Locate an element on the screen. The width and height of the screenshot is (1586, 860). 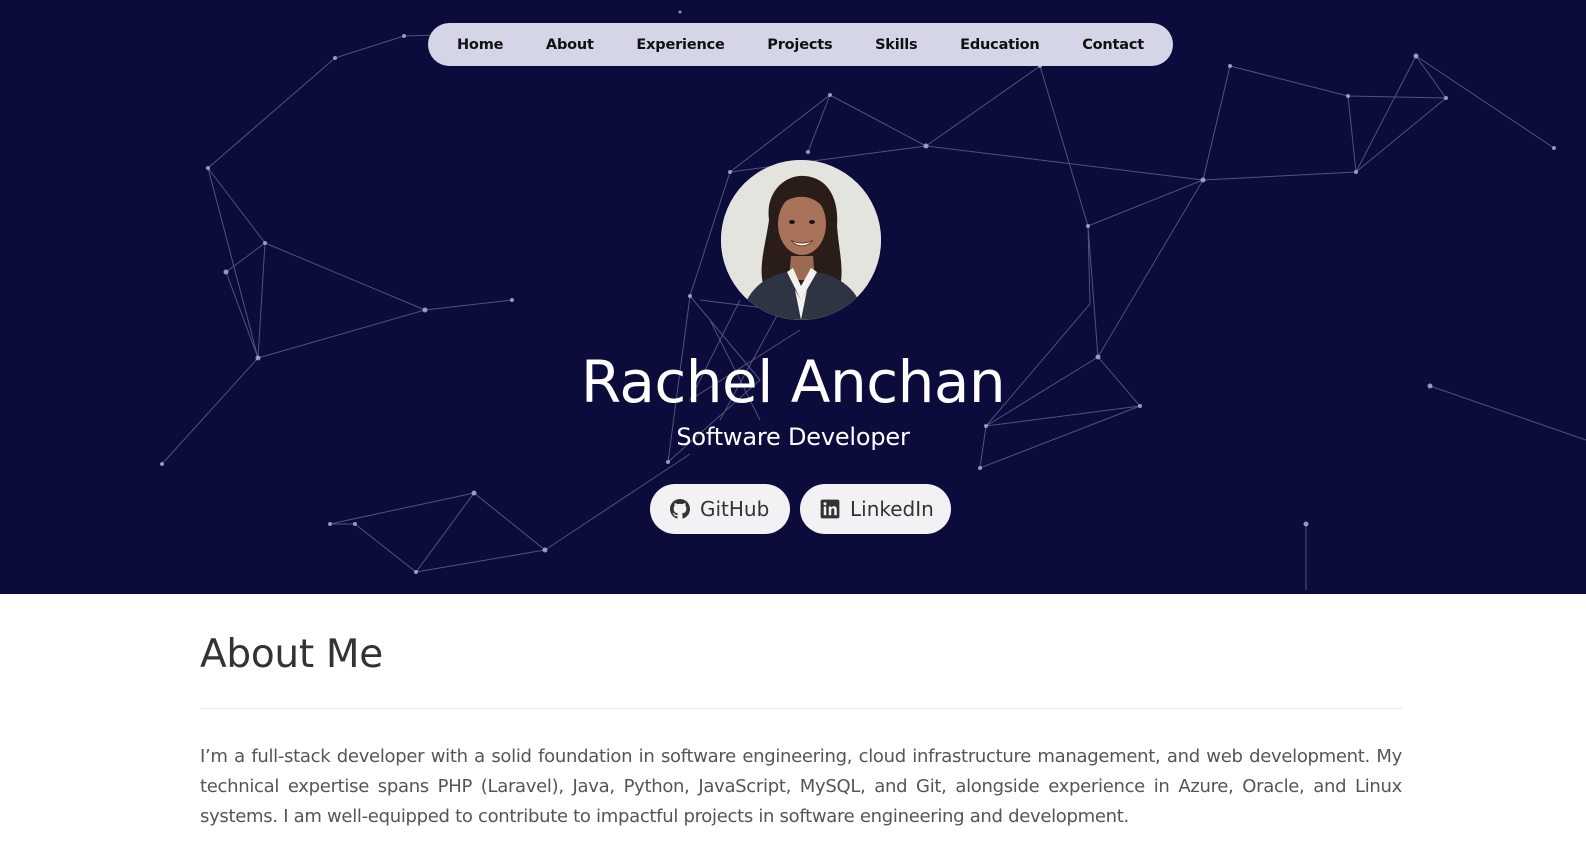
about-title: About Me is located at coordinates (291, 654).